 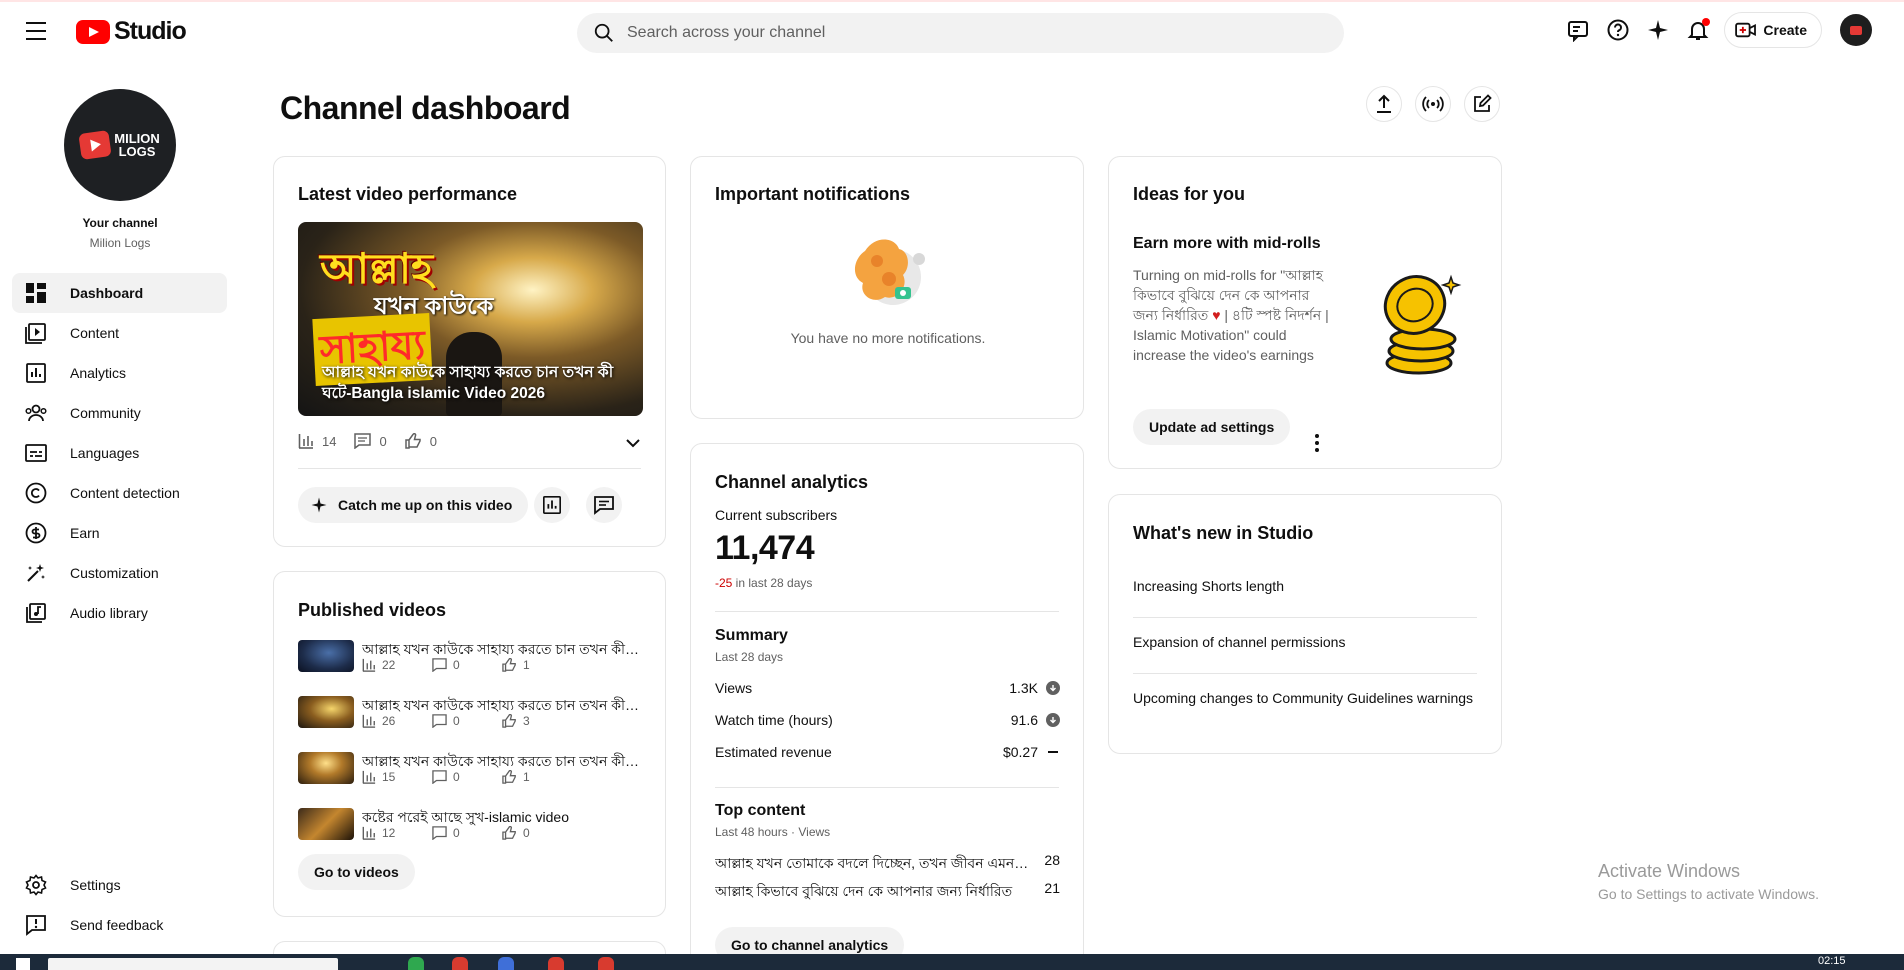 I want to click on comment-icon, so click(x=439, y=665).